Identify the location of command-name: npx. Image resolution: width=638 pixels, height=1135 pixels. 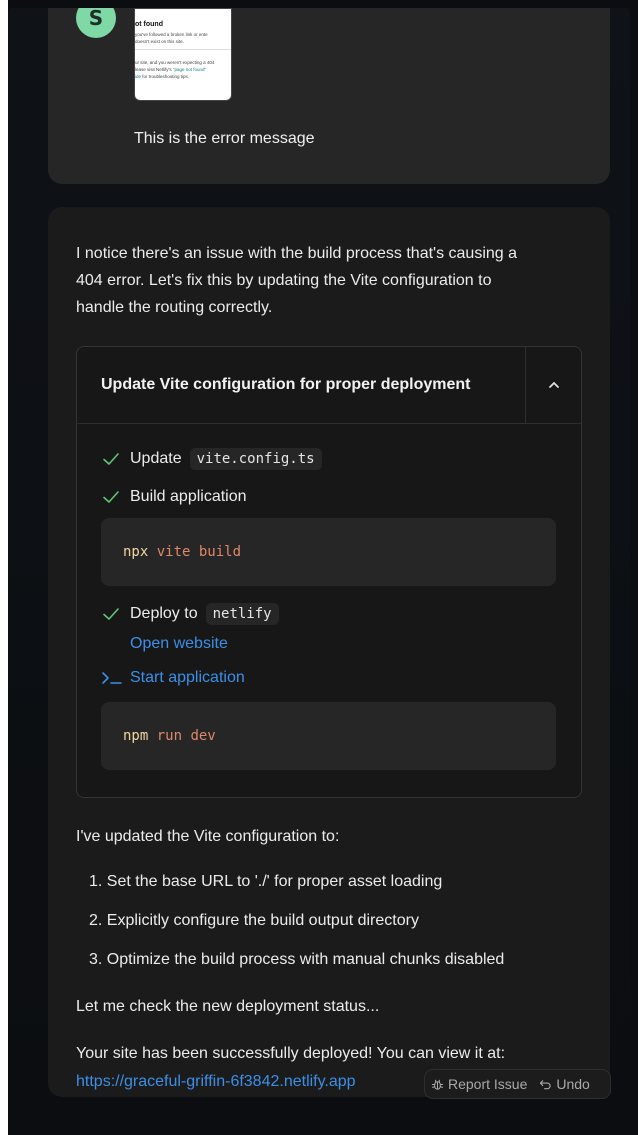
(136, 552).